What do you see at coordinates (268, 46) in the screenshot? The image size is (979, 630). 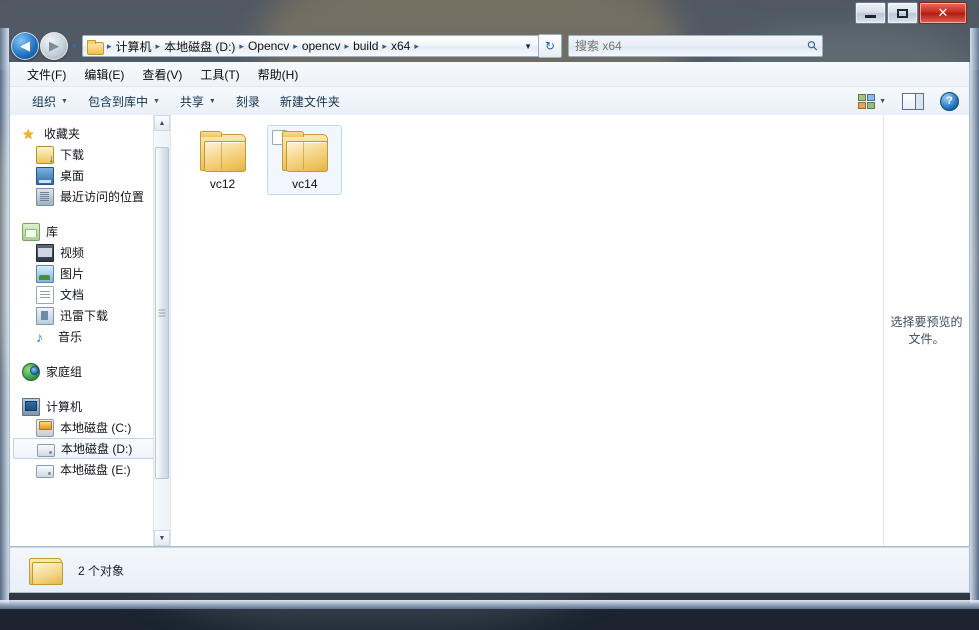 I see `breadcrumb-item-opencv-root: Opencv` at bounding box center [268, 46].